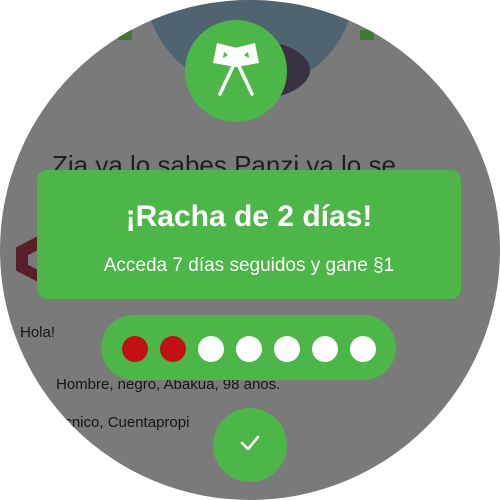 The image size is (500, 500). What do you see at coordinates (38, 332) in the screenshot?
I see `greeting-text: Hola!` at bounding box center [38, 332].